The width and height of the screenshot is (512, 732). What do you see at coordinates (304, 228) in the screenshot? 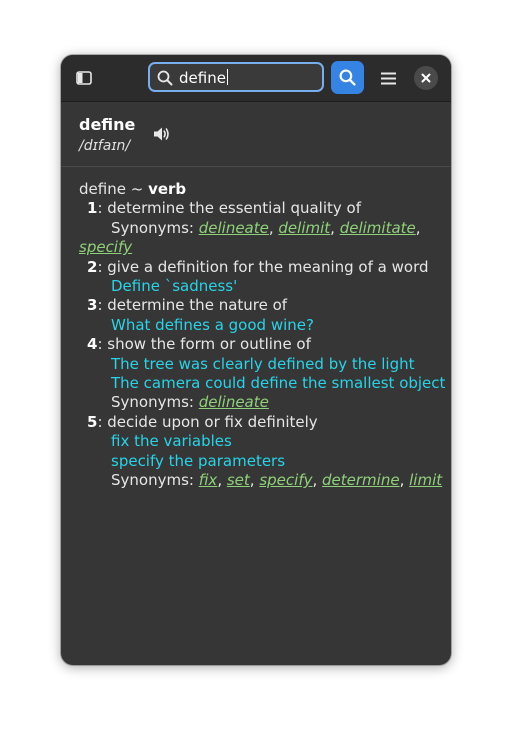
I see `synonym-link: delimit` at bounding box center [304, 228].